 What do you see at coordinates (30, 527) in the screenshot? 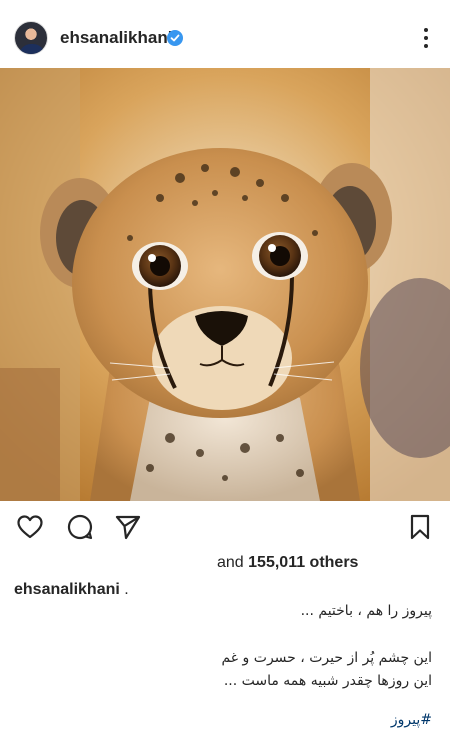
I see `heart-icon` at bounding box center [30, 527].